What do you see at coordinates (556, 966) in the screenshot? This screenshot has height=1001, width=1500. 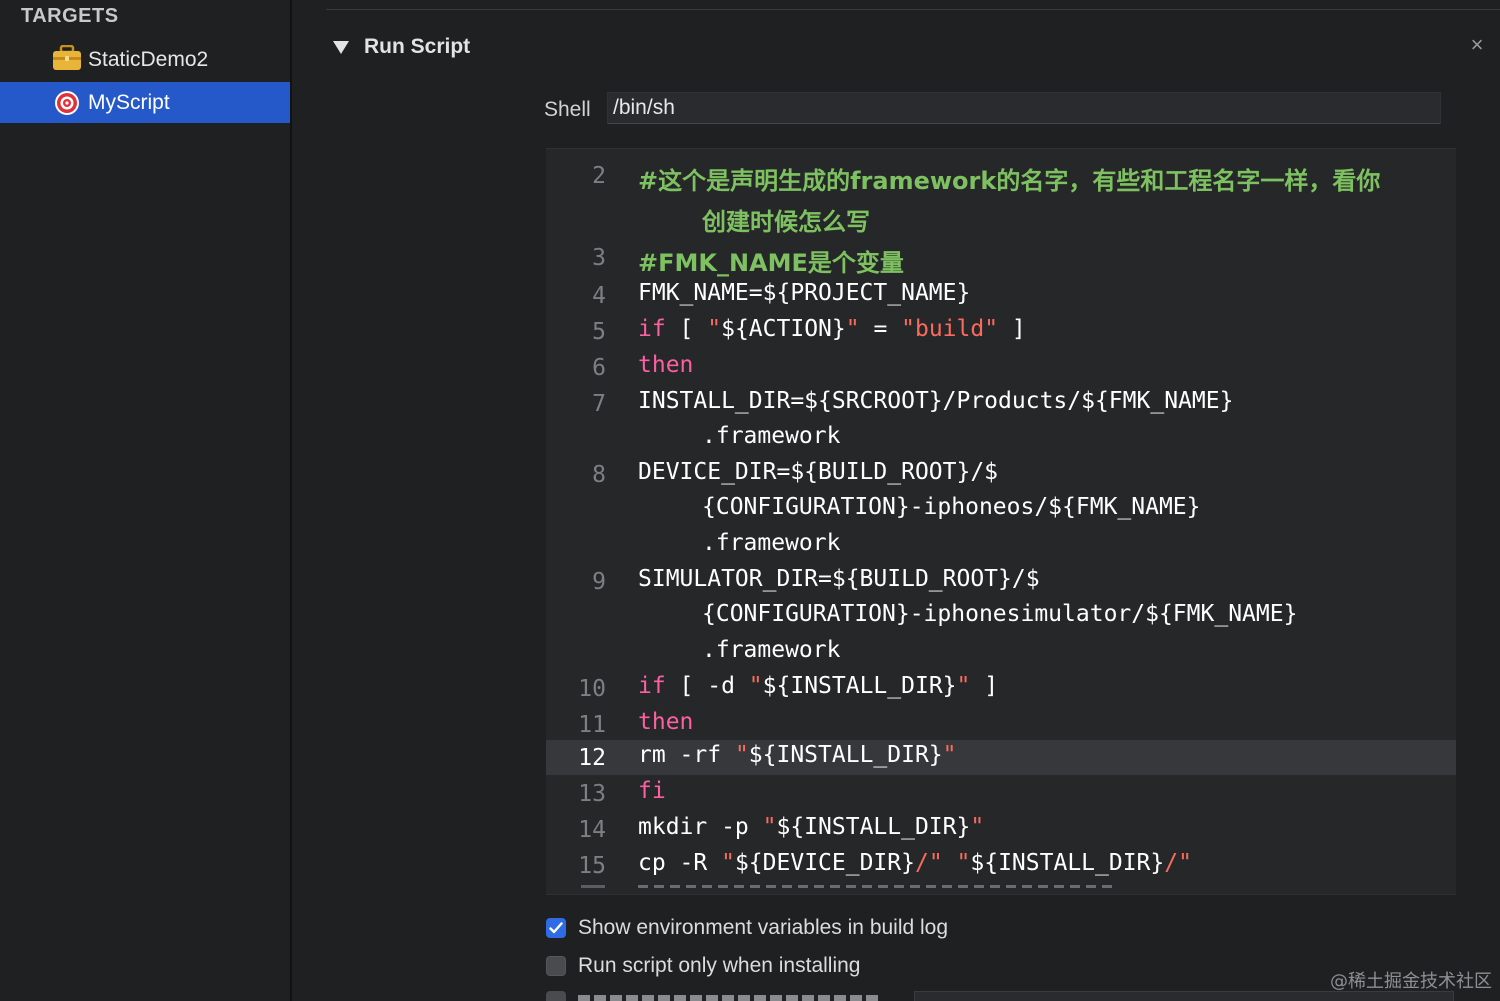 I see `run-only-installing-checkbox` at bounding box center [556, 966].